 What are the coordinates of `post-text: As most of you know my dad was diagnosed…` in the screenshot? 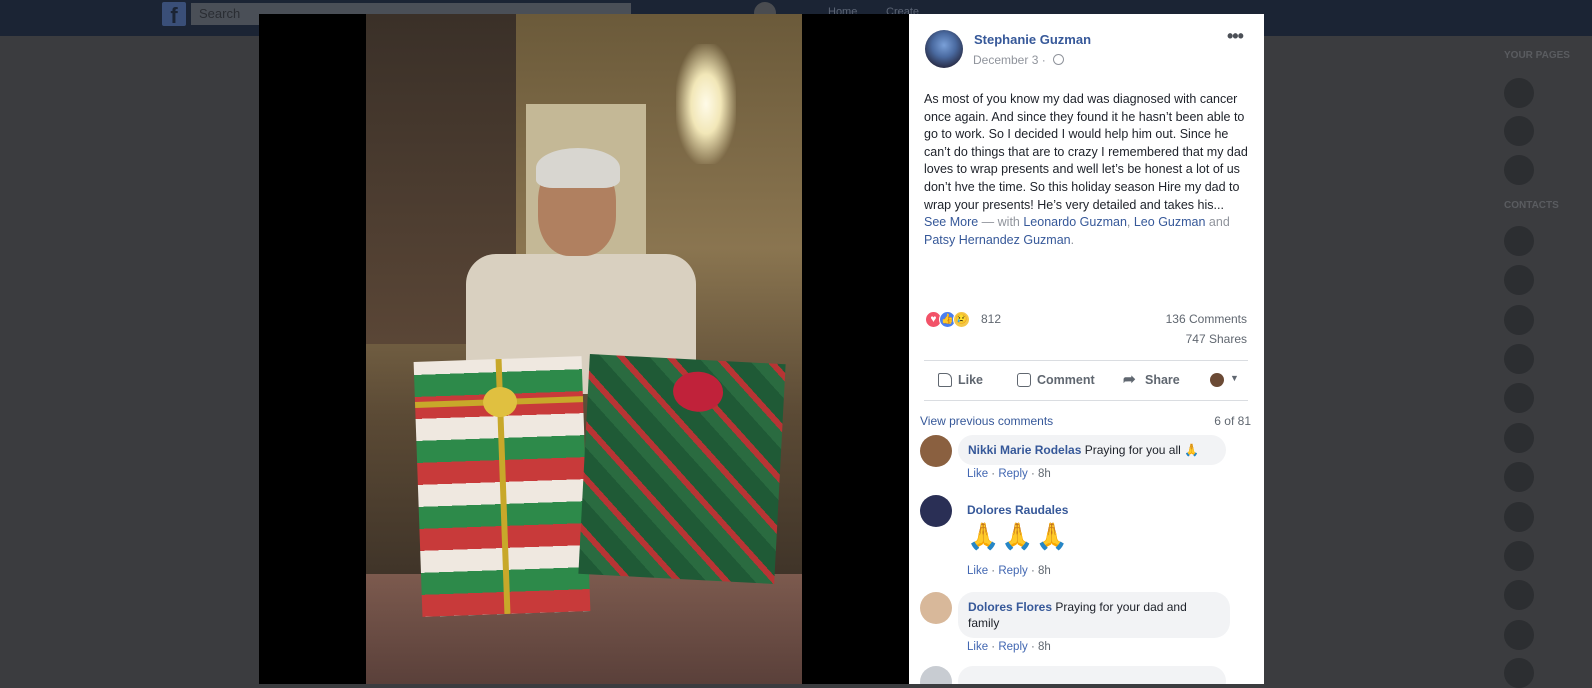 It's located at (1086, 152).